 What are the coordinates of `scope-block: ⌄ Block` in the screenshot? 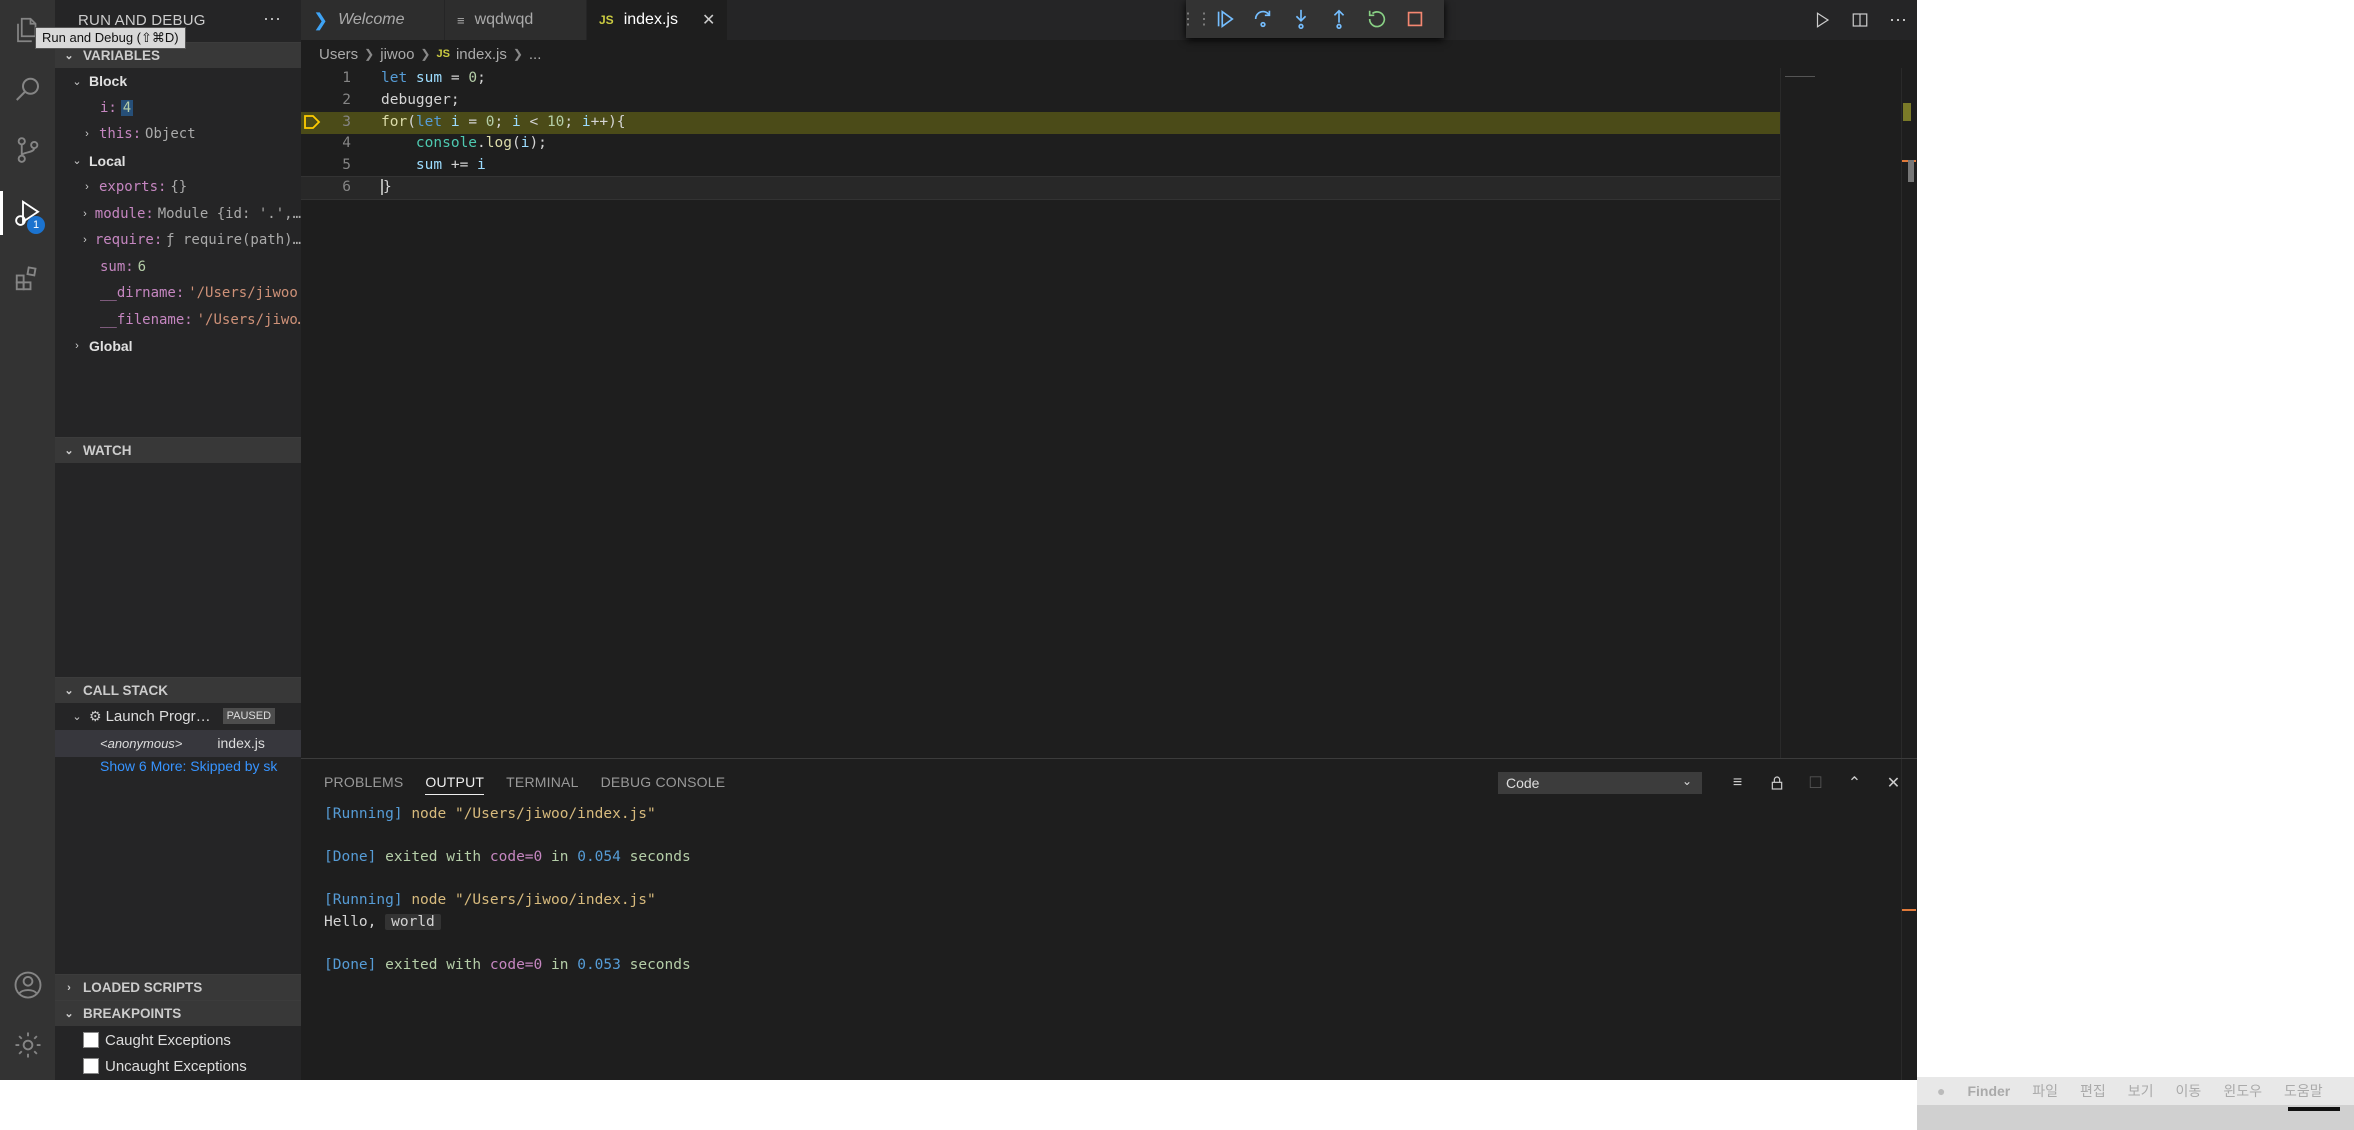 It's located at (178, 81).